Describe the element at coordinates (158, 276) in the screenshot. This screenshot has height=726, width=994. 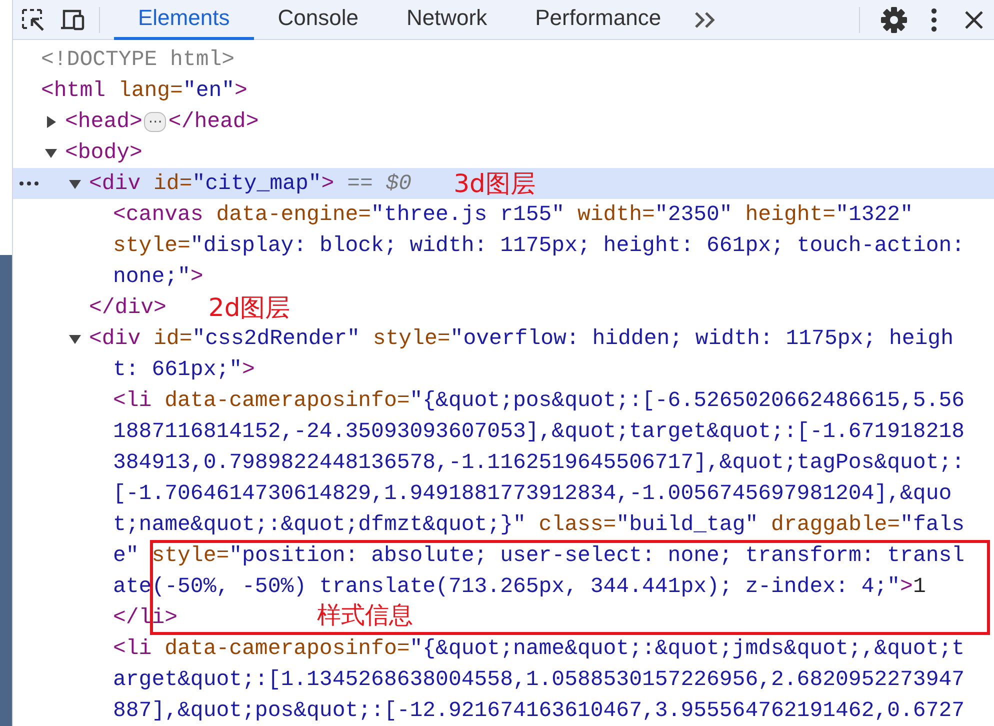
I see `code-line: none;">` at that location.